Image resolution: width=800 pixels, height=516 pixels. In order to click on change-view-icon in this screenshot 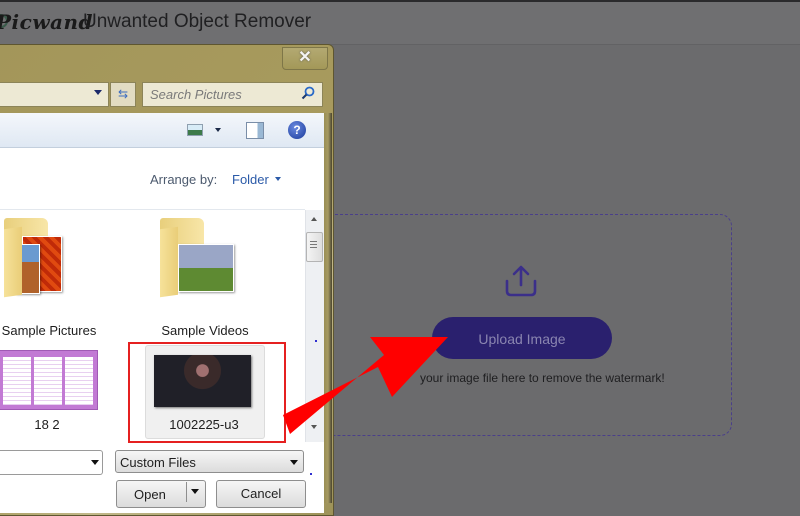, I will do `click(195, 130)`.